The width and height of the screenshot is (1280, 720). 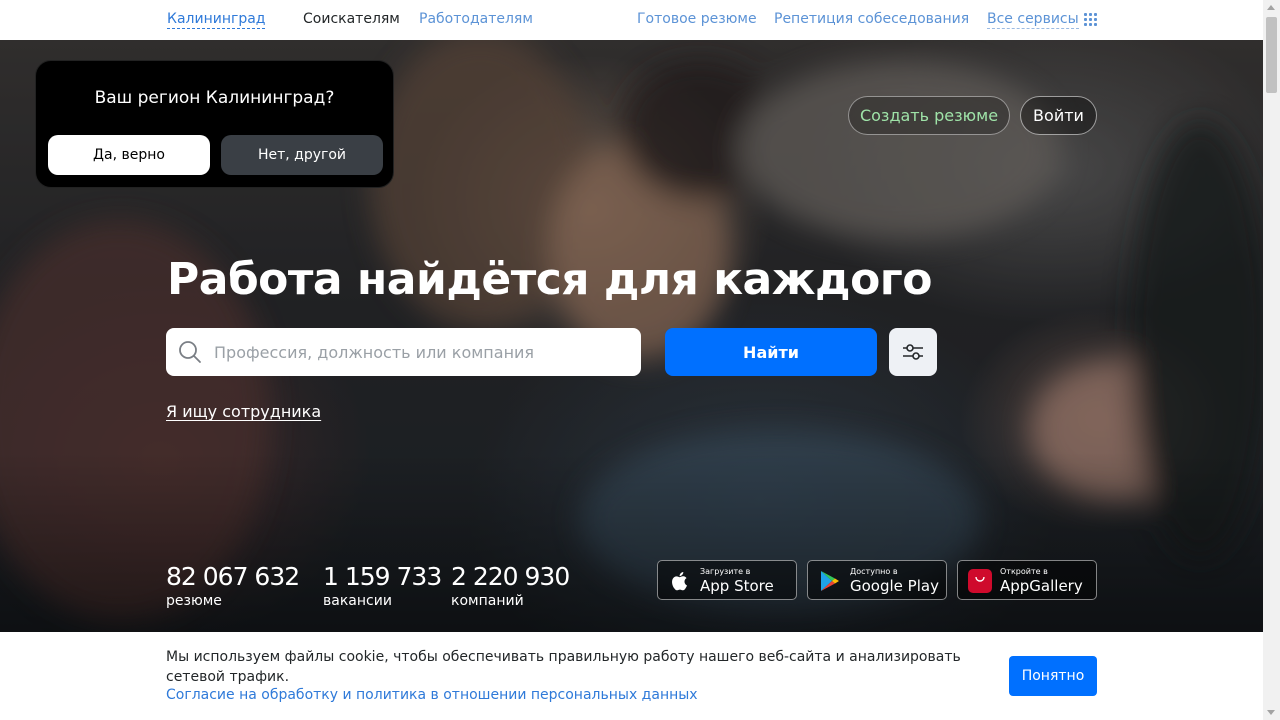 I want to click on stat-vacancies: 1 159 733 вакансии, so click(x=382, y=585).